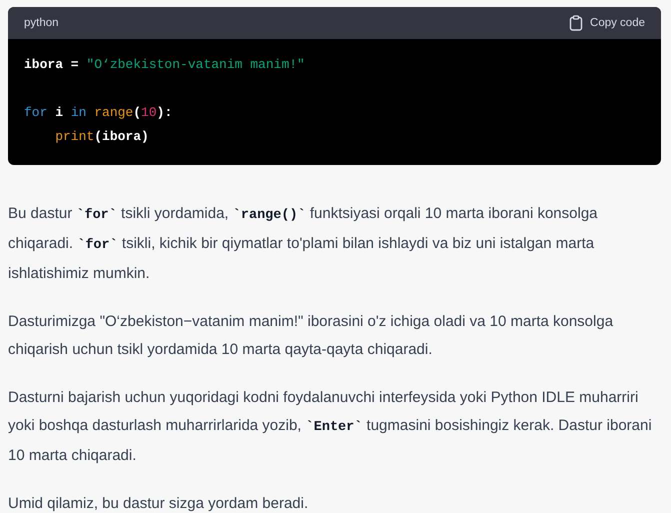 This screenshot has height=513, width=671. Describe the element at coordinates (164, 65) in the screenshot. I see `code-line: ibora = "O‘zbekiston-vatanim manim!"` at that location.